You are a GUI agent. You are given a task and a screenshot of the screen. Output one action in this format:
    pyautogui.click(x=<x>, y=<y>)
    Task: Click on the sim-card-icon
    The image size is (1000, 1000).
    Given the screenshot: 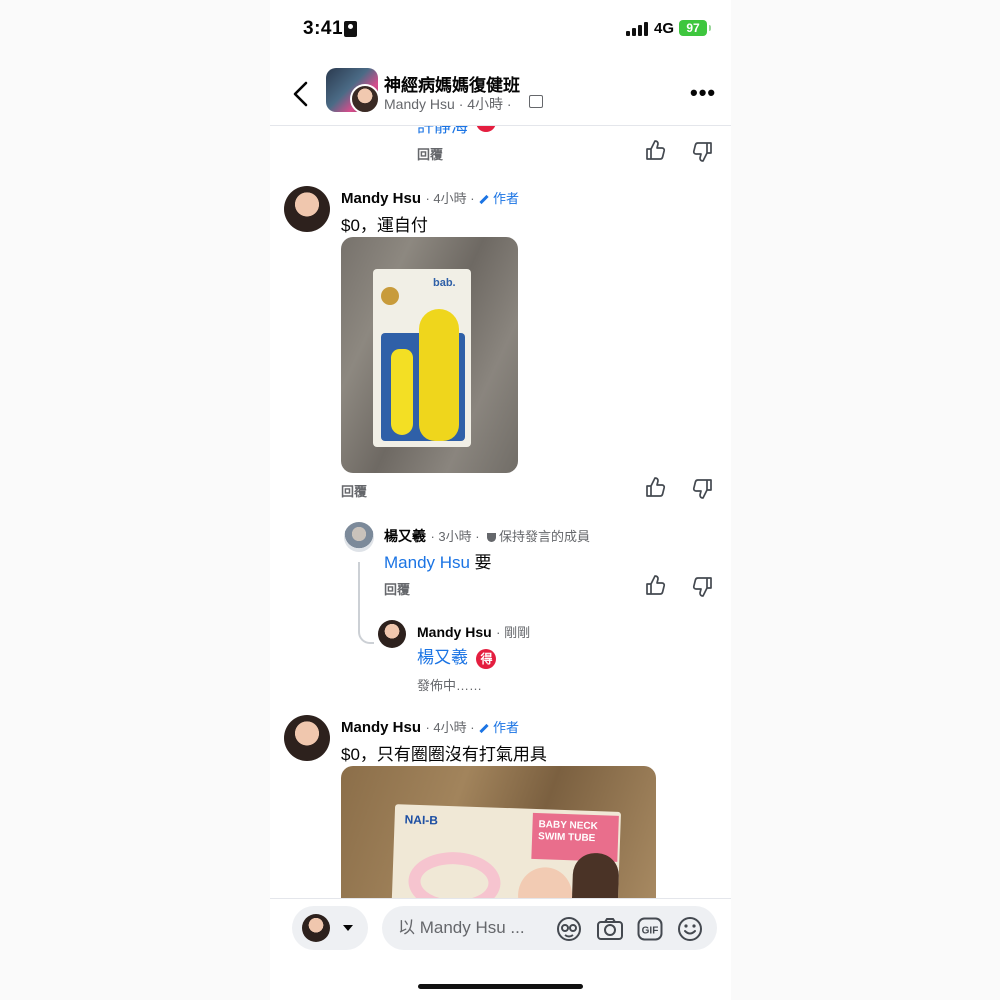 What is the action you would take?
    pyautogui.click(x=350, y=29)
    